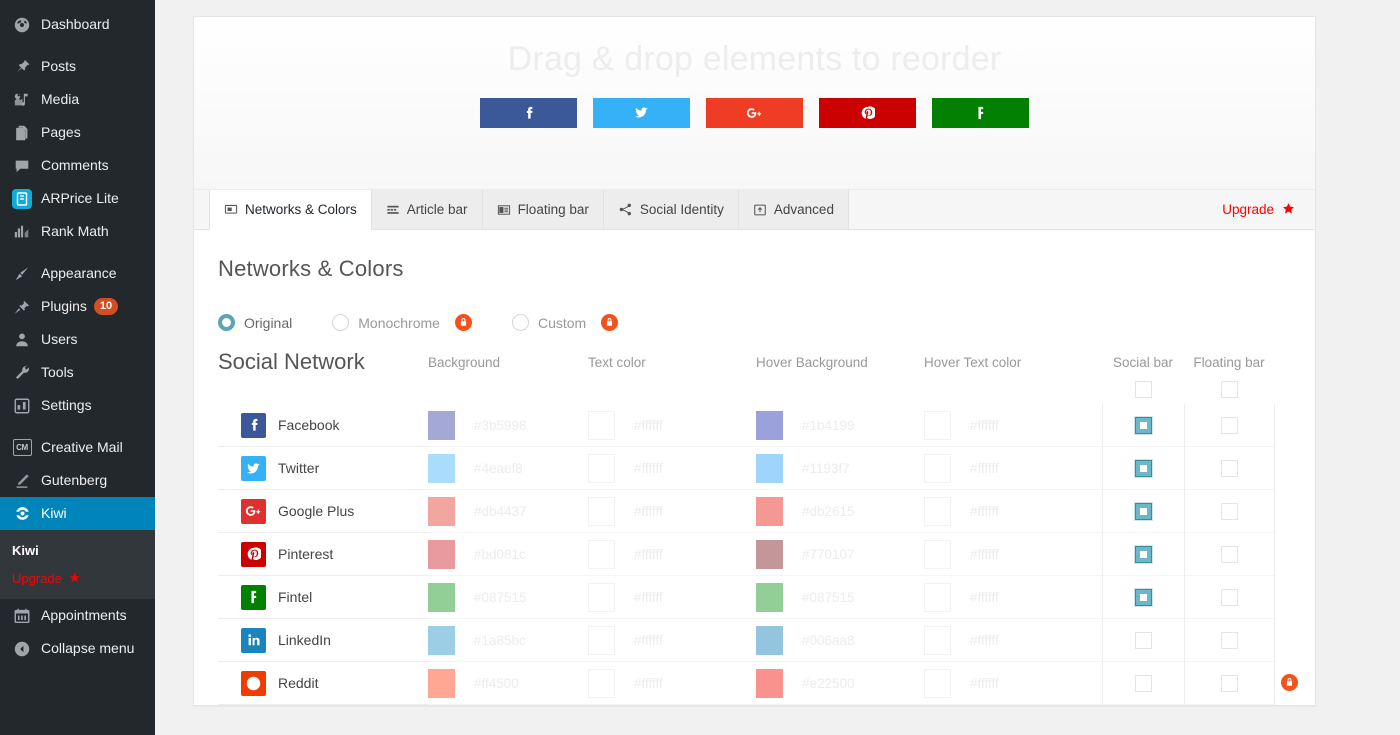 The height and width of the screenshot is (735, 1400). I want to click on tab-advanced: Advanced, so click(793, 209).